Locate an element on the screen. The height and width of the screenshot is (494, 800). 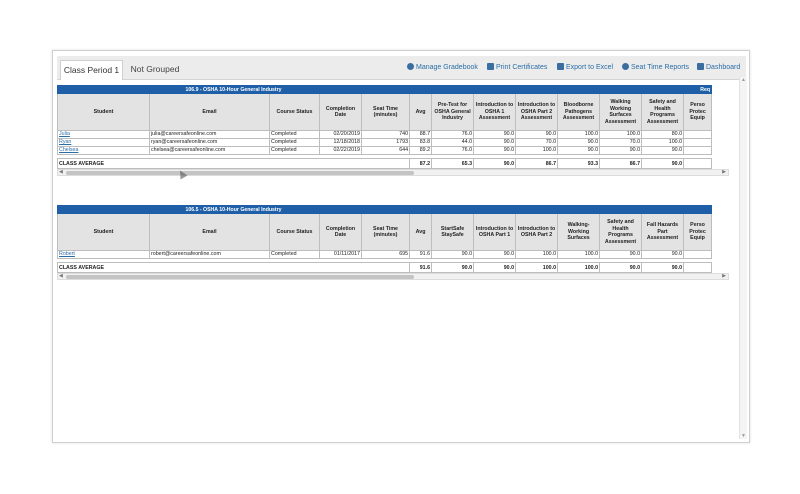
print-certificates-link: Print Certificates is located at coordinates (517, 68).